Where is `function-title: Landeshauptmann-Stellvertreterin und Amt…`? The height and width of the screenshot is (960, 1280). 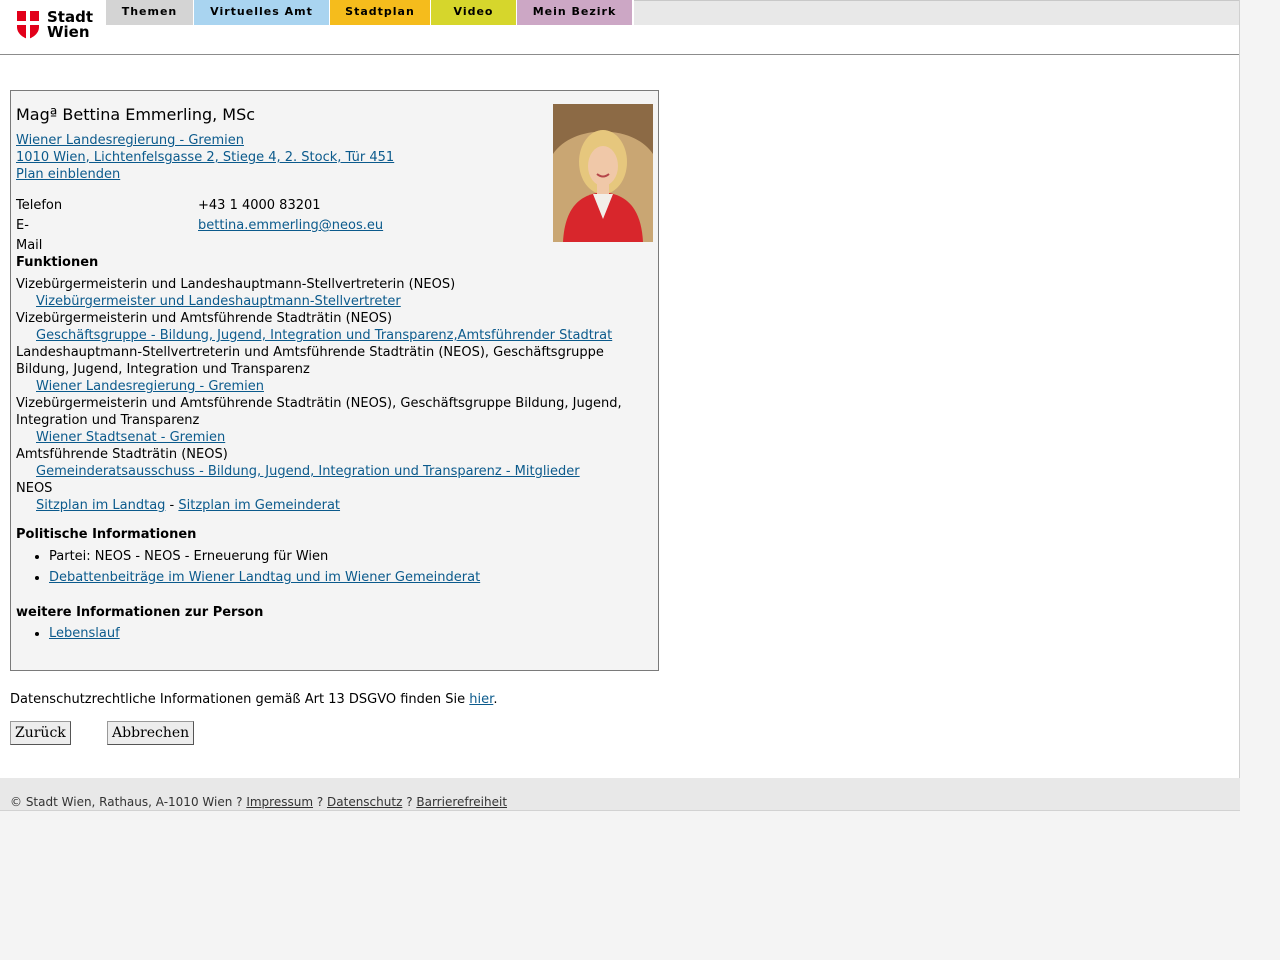 function-title: Landeshauptmann-Stellvertreterin und Amt… is located at coordinates (310, 361).